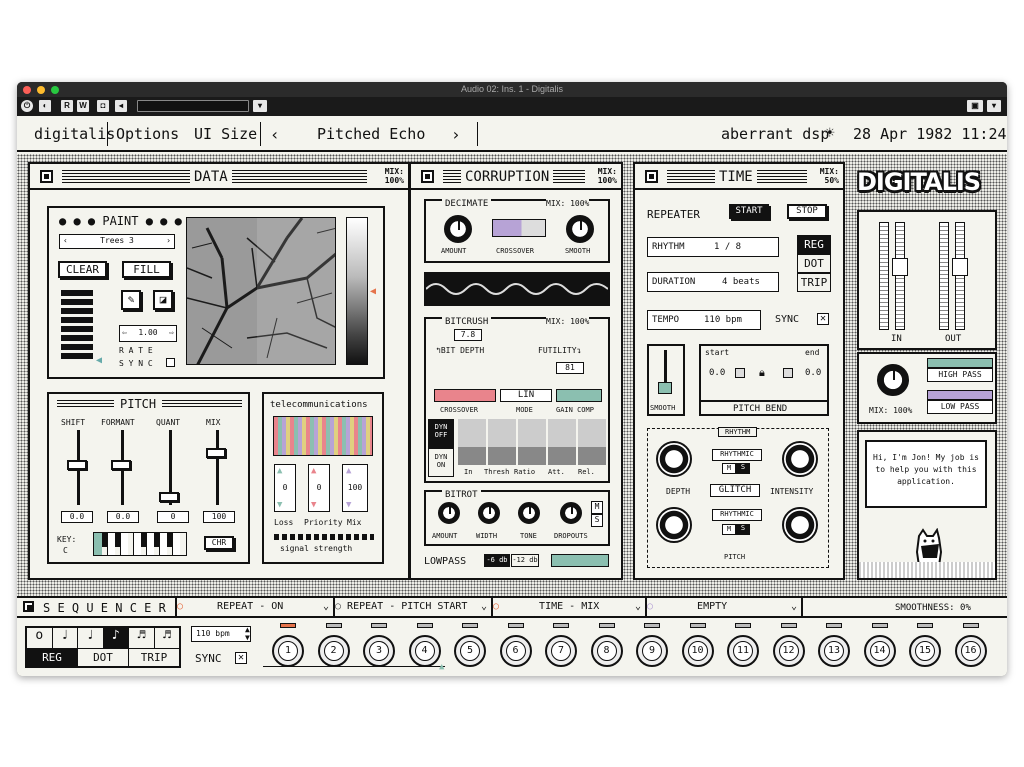 This screenshot has width=1024, height=767. Describe the element at coordinates (571, 513) in the screenshot. I see `bitrot-dropouts-knob` at that location.